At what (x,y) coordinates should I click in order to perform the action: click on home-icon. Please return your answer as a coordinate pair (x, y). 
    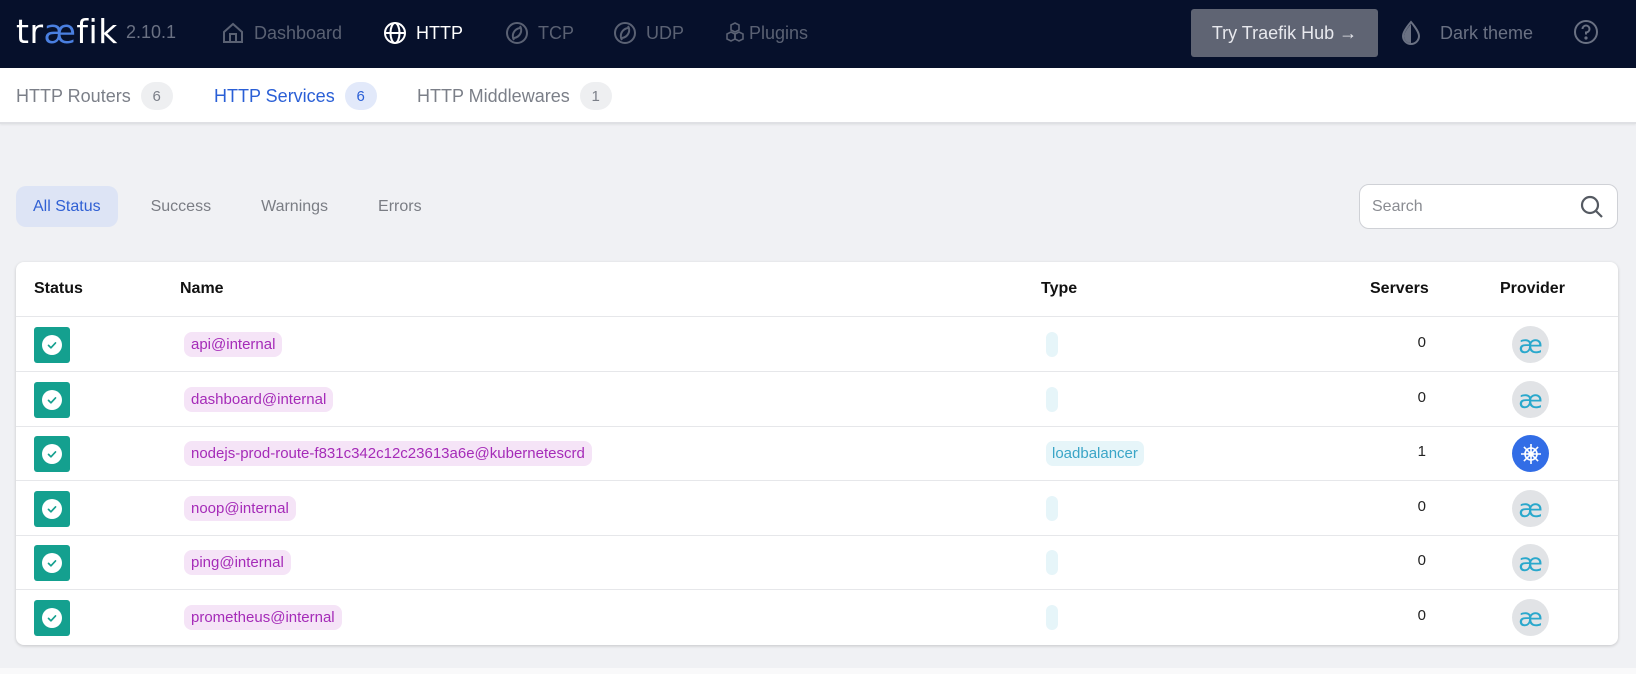
    Looking at the image, I should click on (233, 32).